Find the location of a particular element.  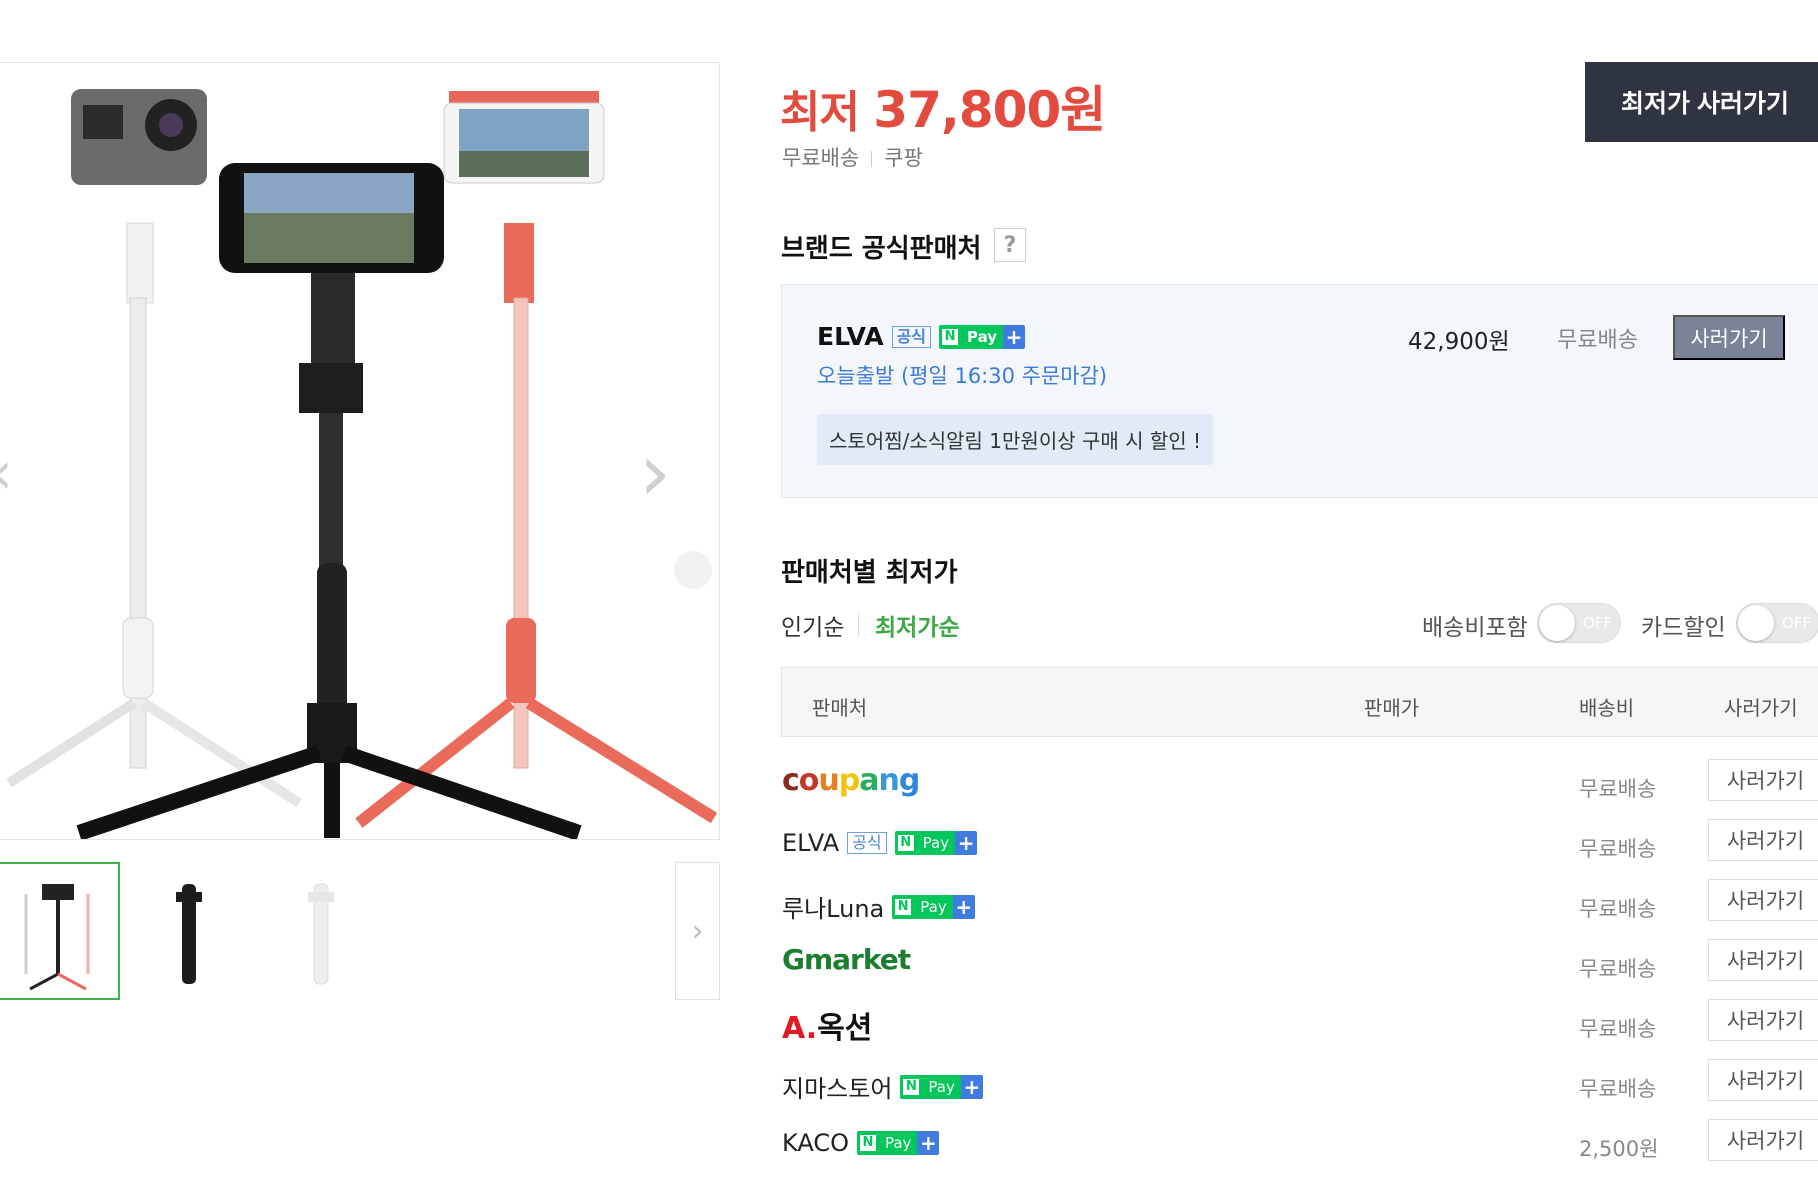

official-seller-label: ELVA is located at coordinates (850, 336).